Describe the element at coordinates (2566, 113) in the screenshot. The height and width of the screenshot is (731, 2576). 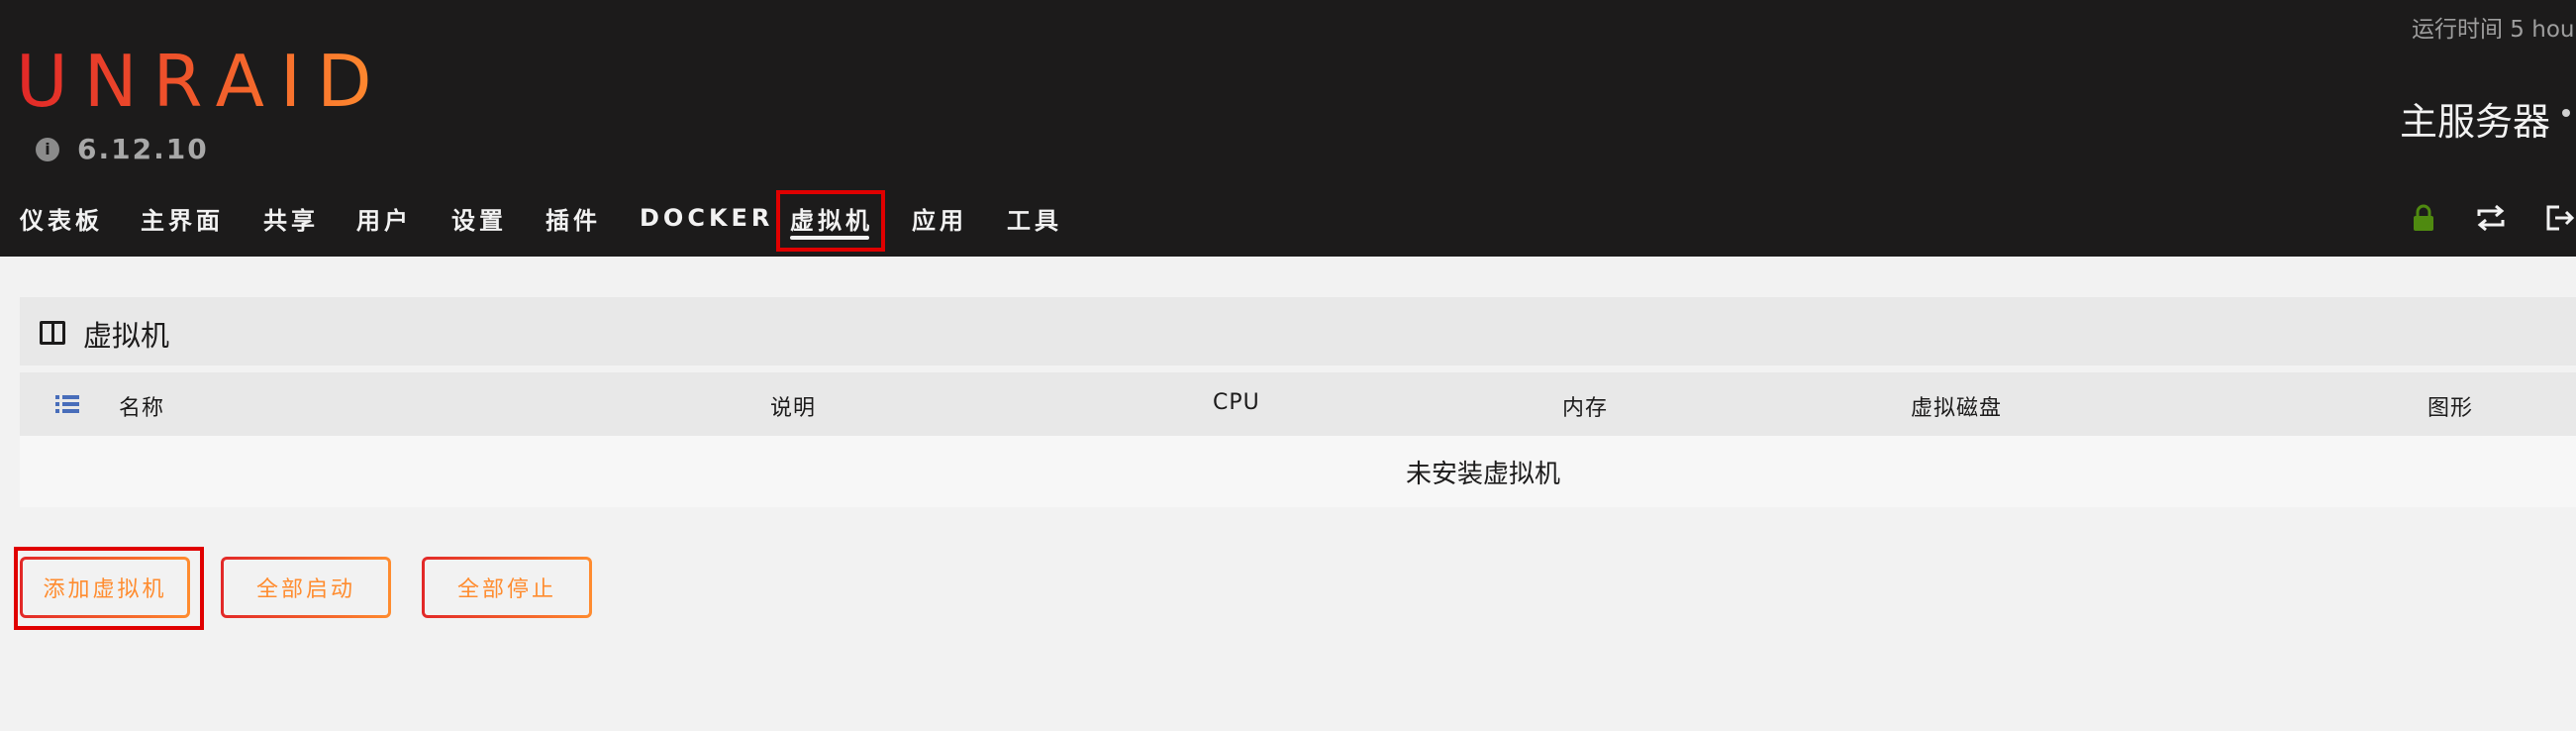
I see `server-status-dot` at that location.